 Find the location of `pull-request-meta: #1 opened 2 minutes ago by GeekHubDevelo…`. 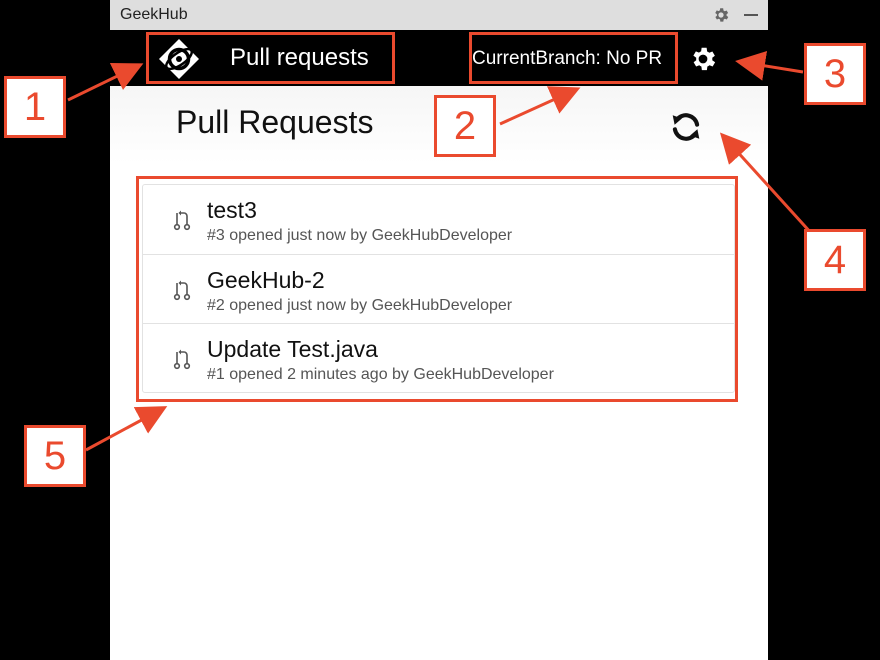

pull-request-meta: #1 opened 2 minutes ago by GeekHubDevelo… is located at coordinates (380, 374).